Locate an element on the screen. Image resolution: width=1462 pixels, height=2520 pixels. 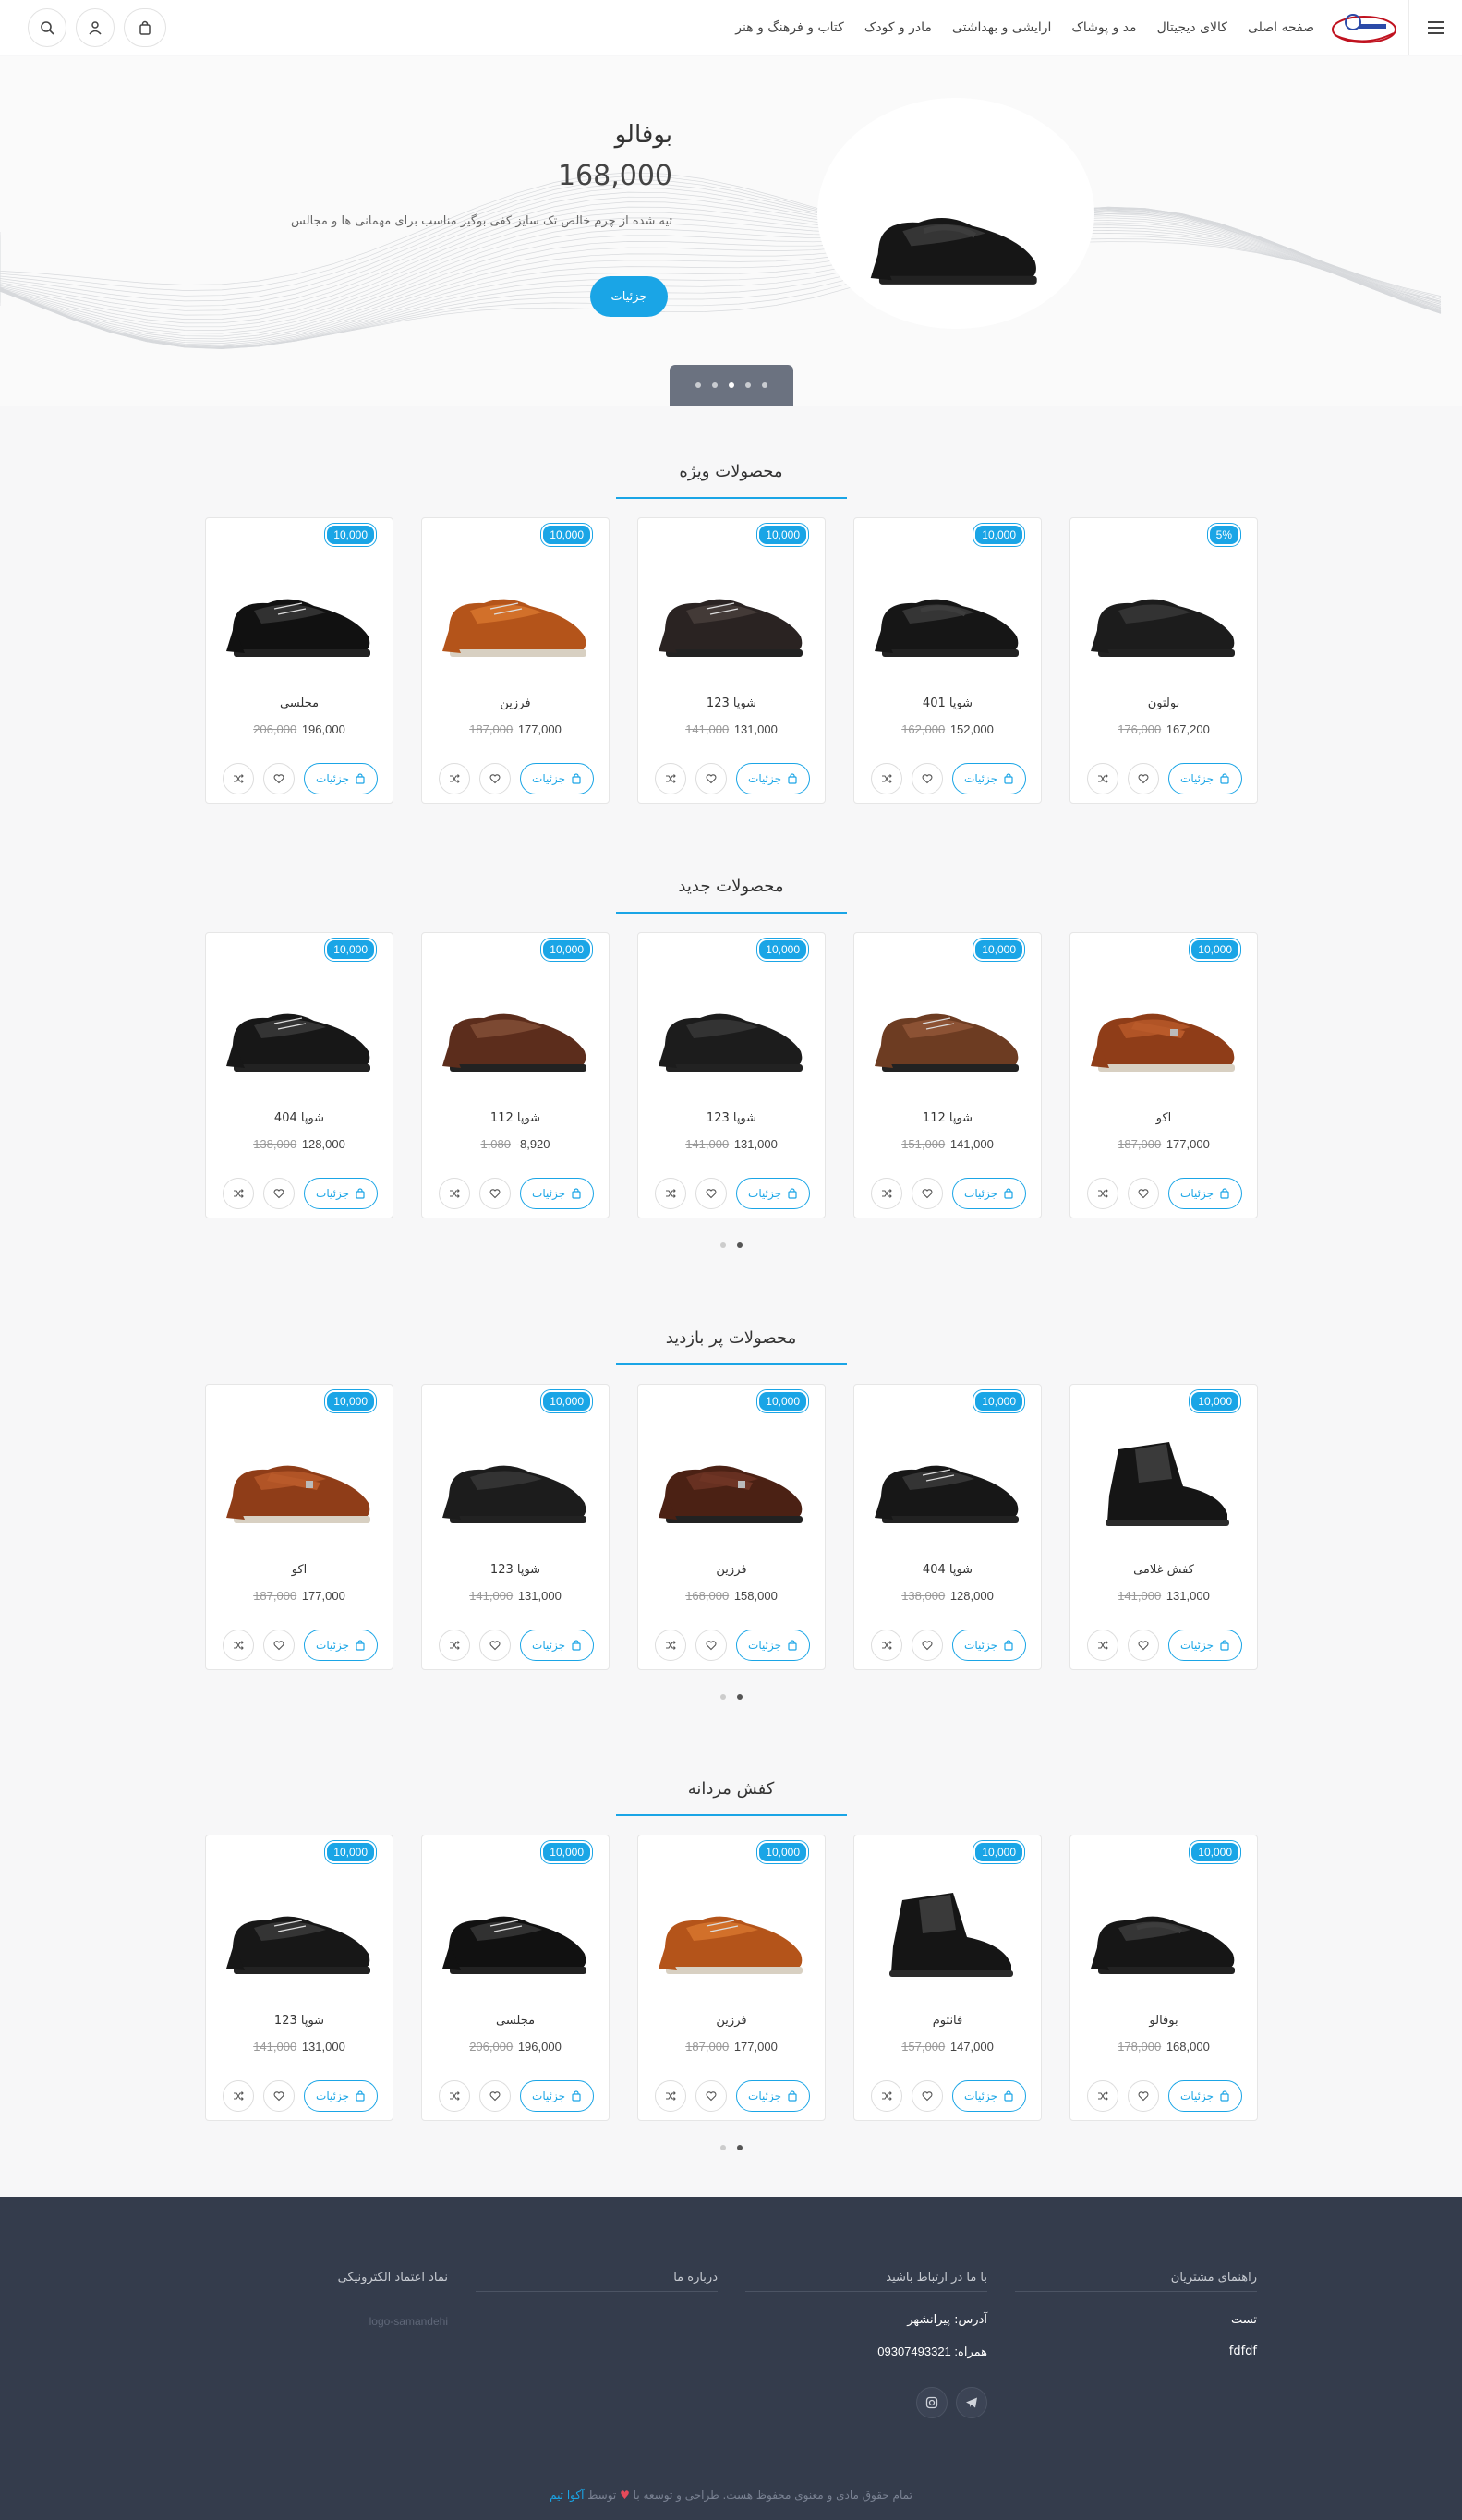
product-card: 5% بولتون 167,200 176,000 جزئیات is located at coordinates (1163, 660).